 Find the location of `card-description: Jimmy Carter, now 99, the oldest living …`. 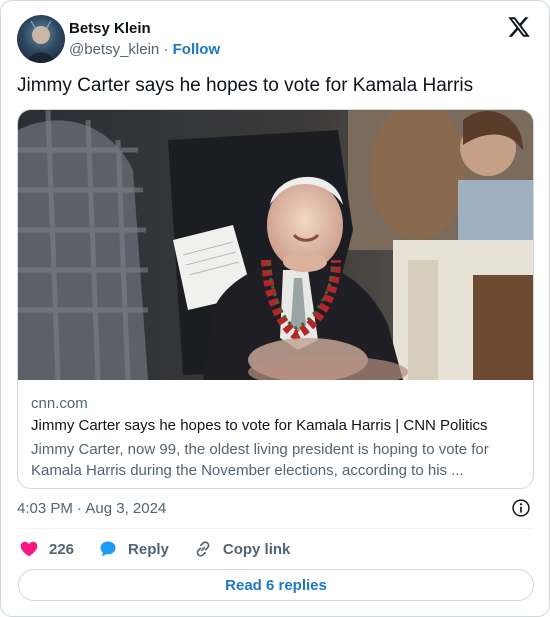

card-description: Jimmy Carter, now 99, the oldest living … is located at coordinates (260, 460).